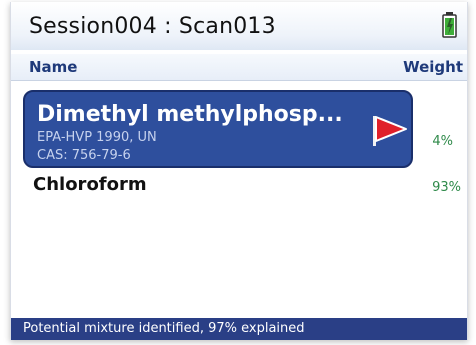 Image resolution: width=476 pixels, height=345 pixels. Describe the element at coordinates (390, 131) in the screenshot. I see `red-flag-icon` at that location.